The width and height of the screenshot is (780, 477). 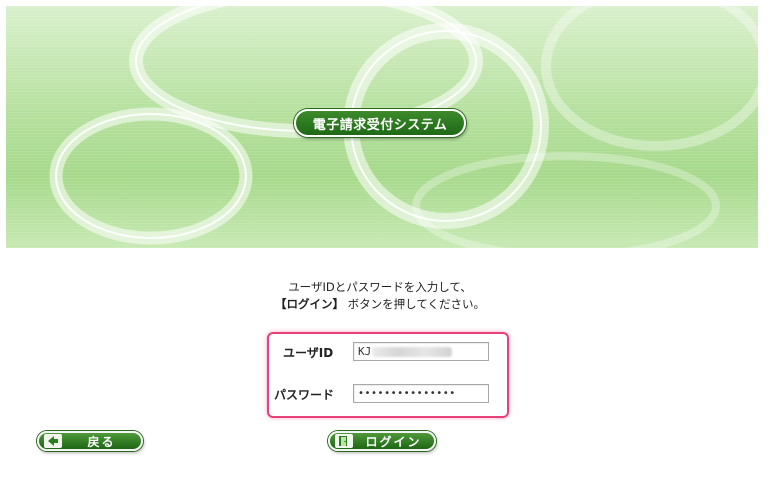 I want to click on userid-value: KJ, so click(x=365, y=351).